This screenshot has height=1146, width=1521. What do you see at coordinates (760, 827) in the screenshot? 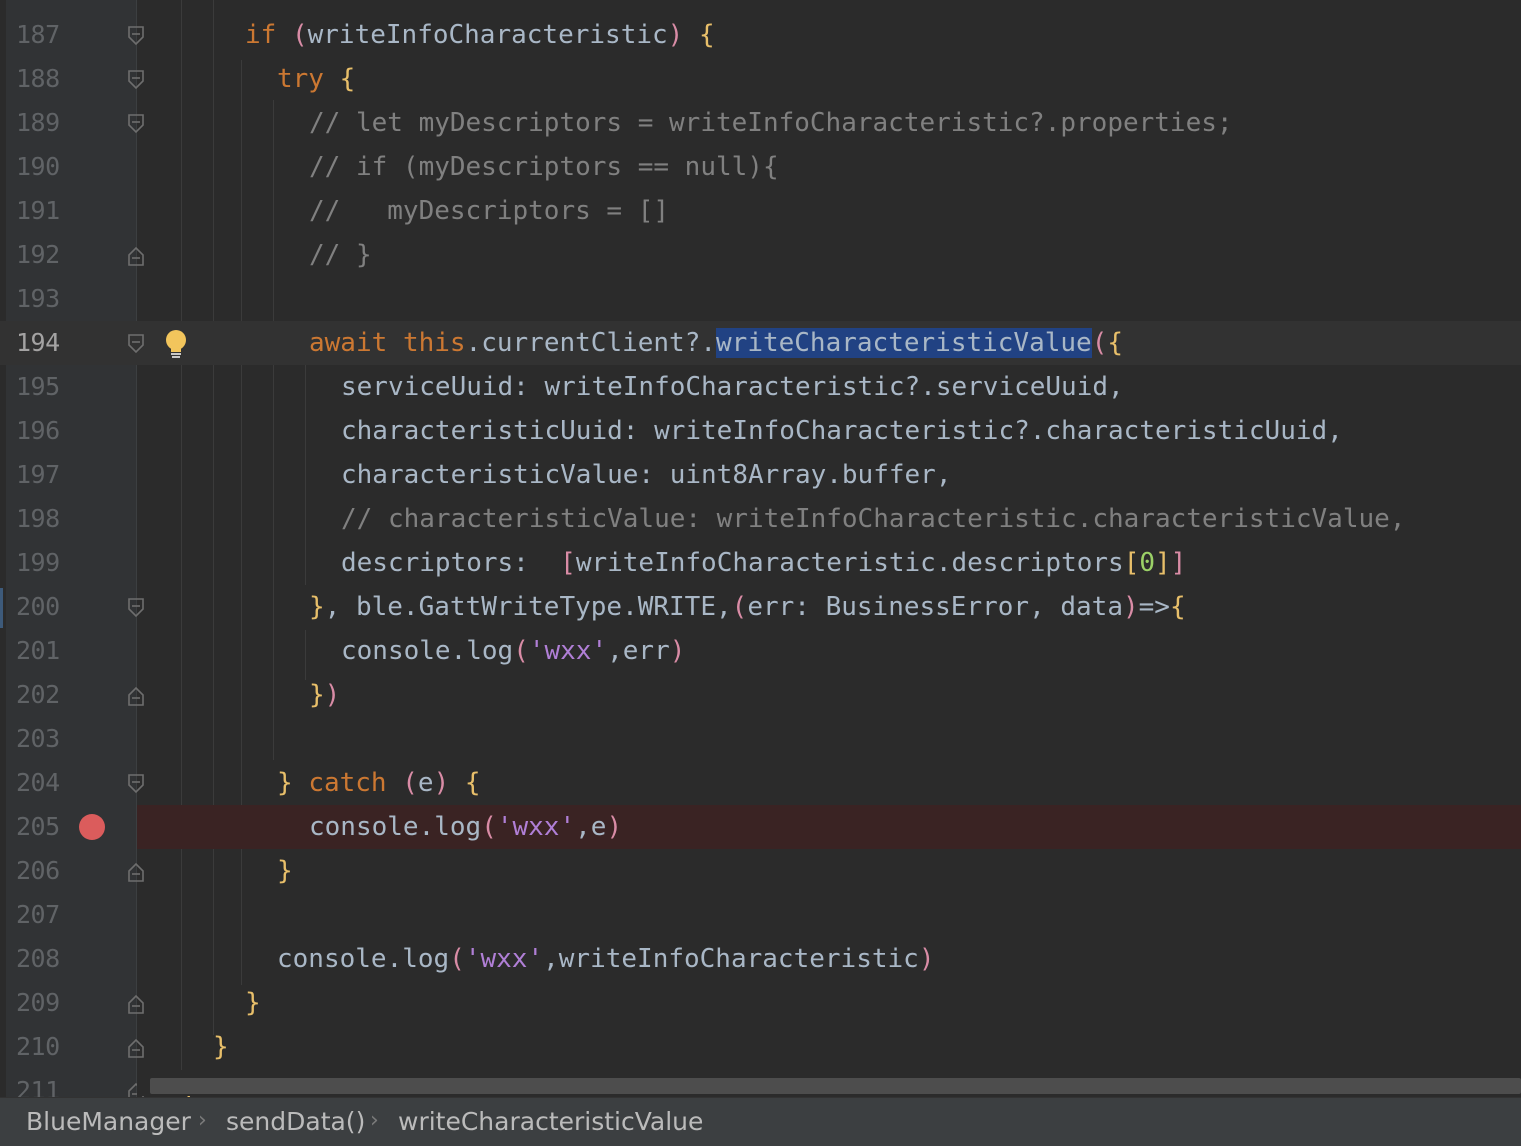
I see `code-line: 205 console.log('wxx',e)` at bounding box center [760, 827].